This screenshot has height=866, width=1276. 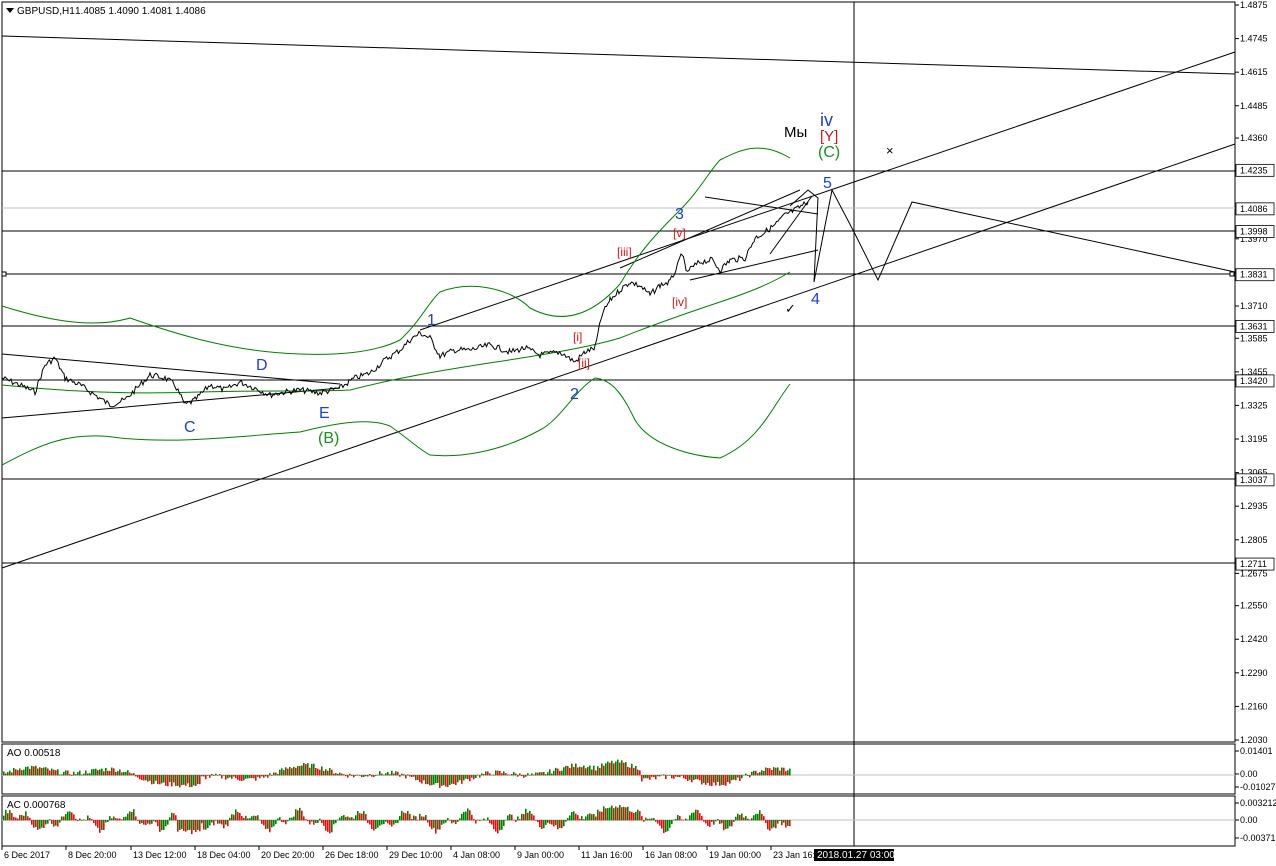 I want to click on time-tick-label: 20 Dec 20:00, so click(x=288, y=855).